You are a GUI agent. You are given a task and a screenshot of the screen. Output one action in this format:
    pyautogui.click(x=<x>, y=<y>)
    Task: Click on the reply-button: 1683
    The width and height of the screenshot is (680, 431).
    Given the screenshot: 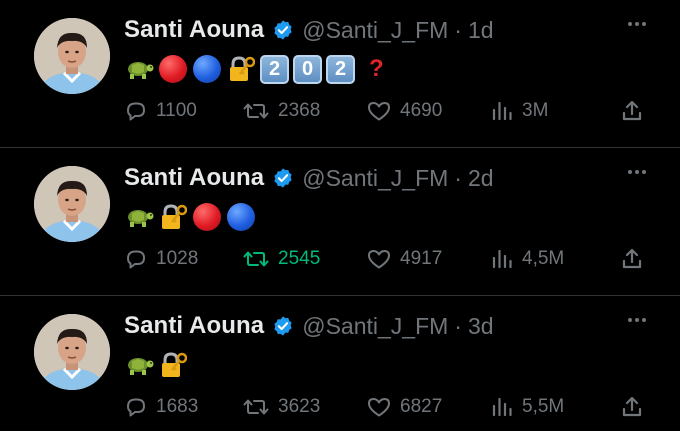 What is the action you would take?
    pyautogui.click(x=161, y=407)
    